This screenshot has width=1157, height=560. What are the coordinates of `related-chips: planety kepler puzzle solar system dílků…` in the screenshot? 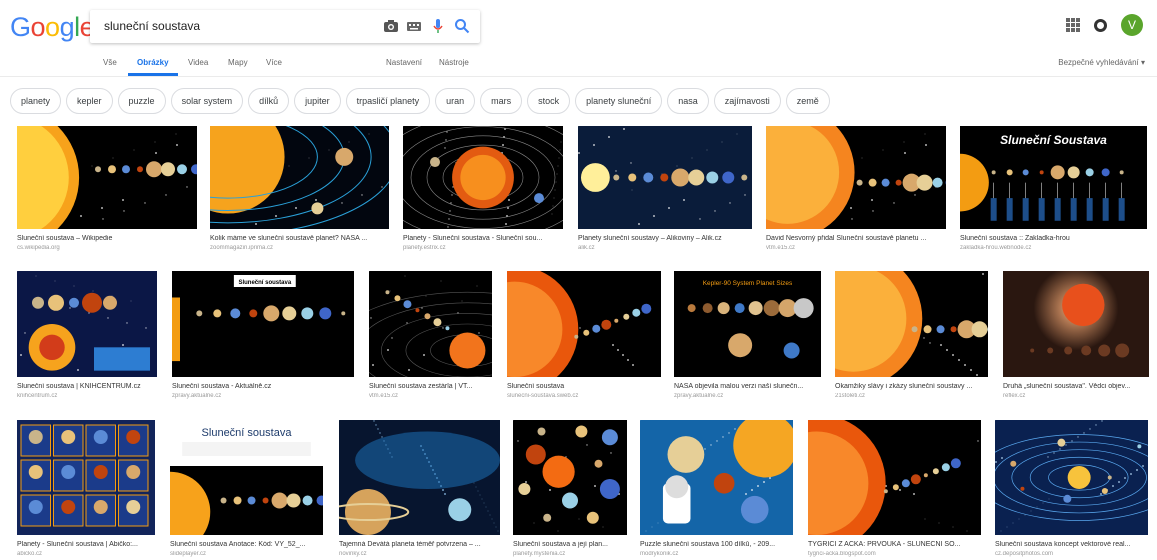 It's located at (420, 101).